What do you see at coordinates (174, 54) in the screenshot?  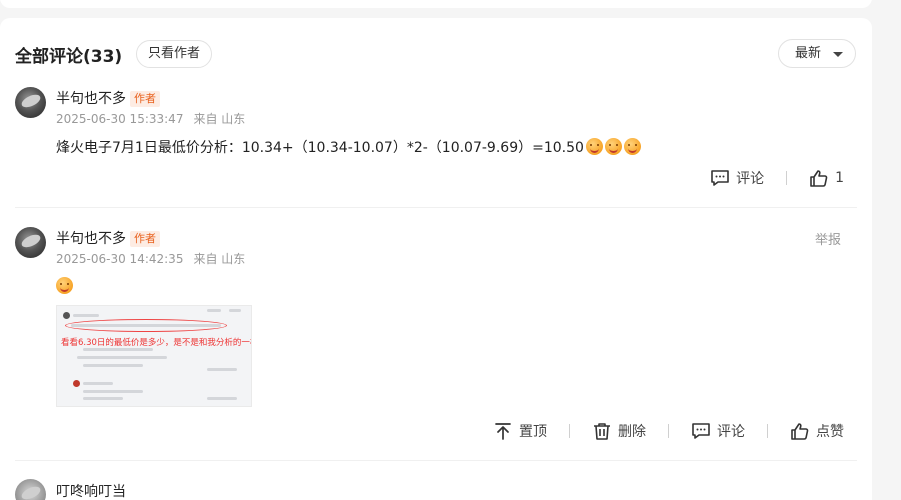 I see `only-author-button: 只看作者` at bounding box center [174, 54].